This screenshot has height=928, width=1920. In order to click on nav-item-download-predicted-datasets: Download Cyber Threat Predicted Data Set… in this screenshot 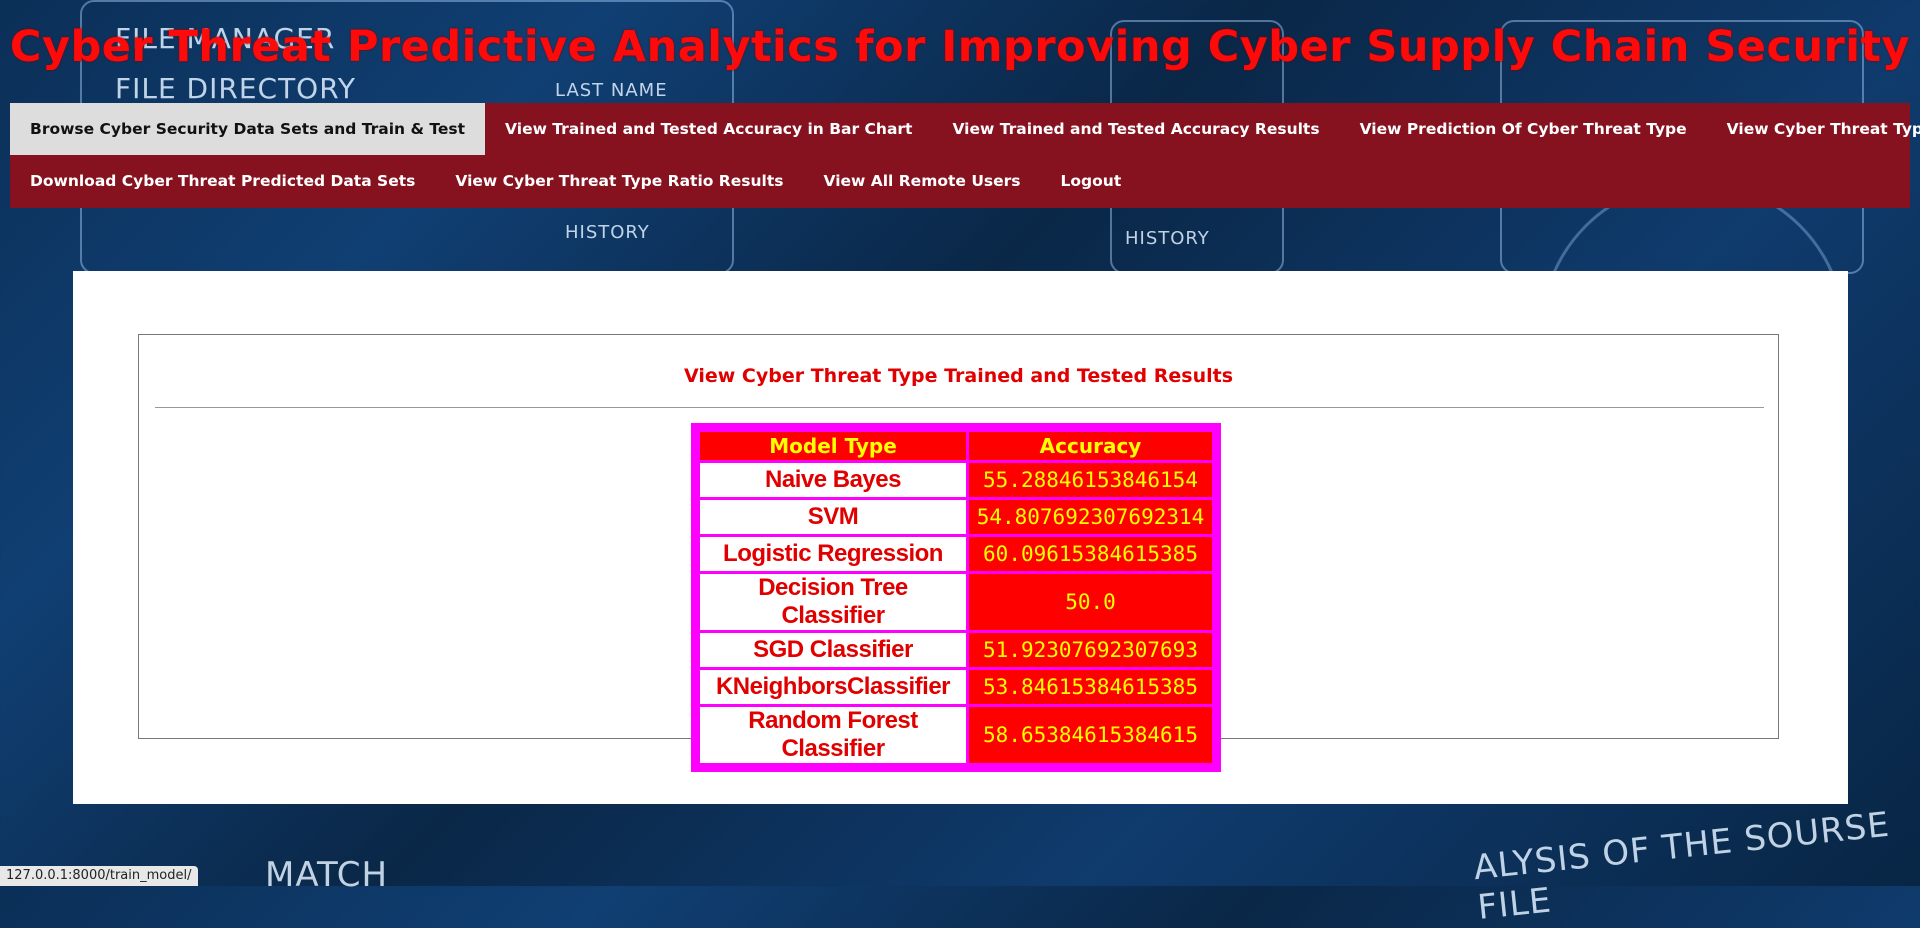, I will do `click(222, 181)`.